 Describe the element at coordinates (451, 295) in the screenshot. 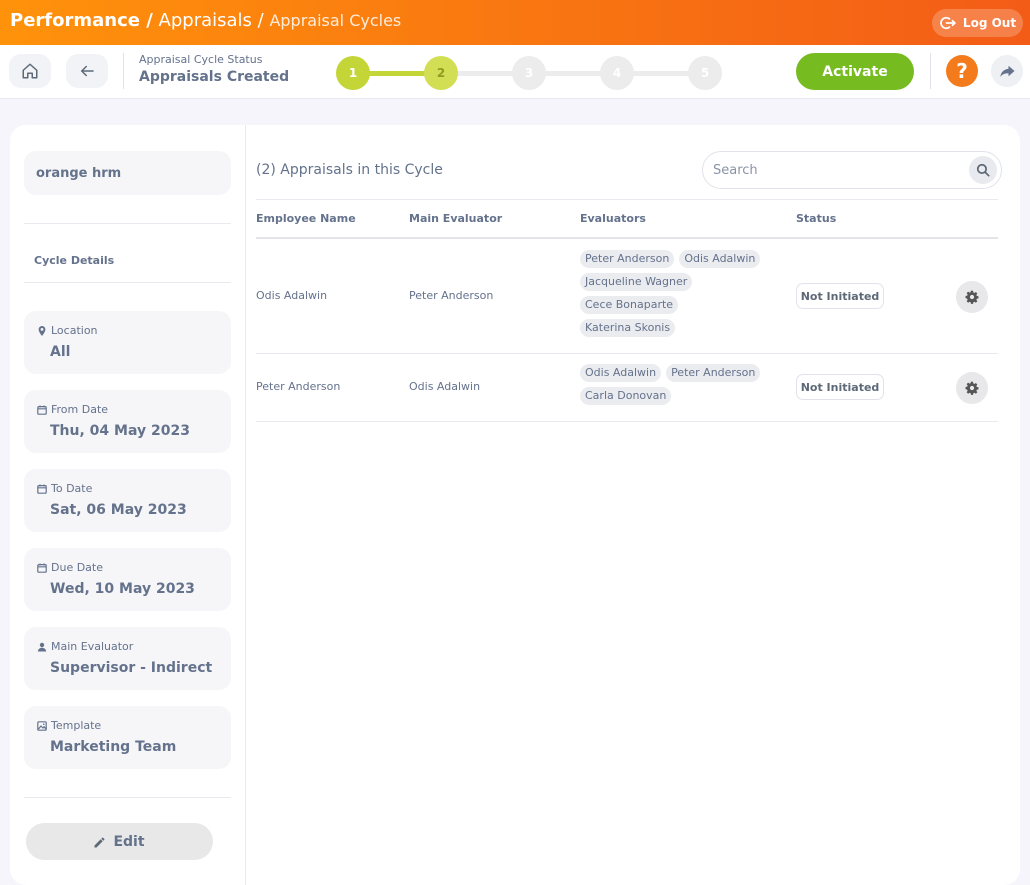

I see `main-evaluator: Peter Anderson` at that location.